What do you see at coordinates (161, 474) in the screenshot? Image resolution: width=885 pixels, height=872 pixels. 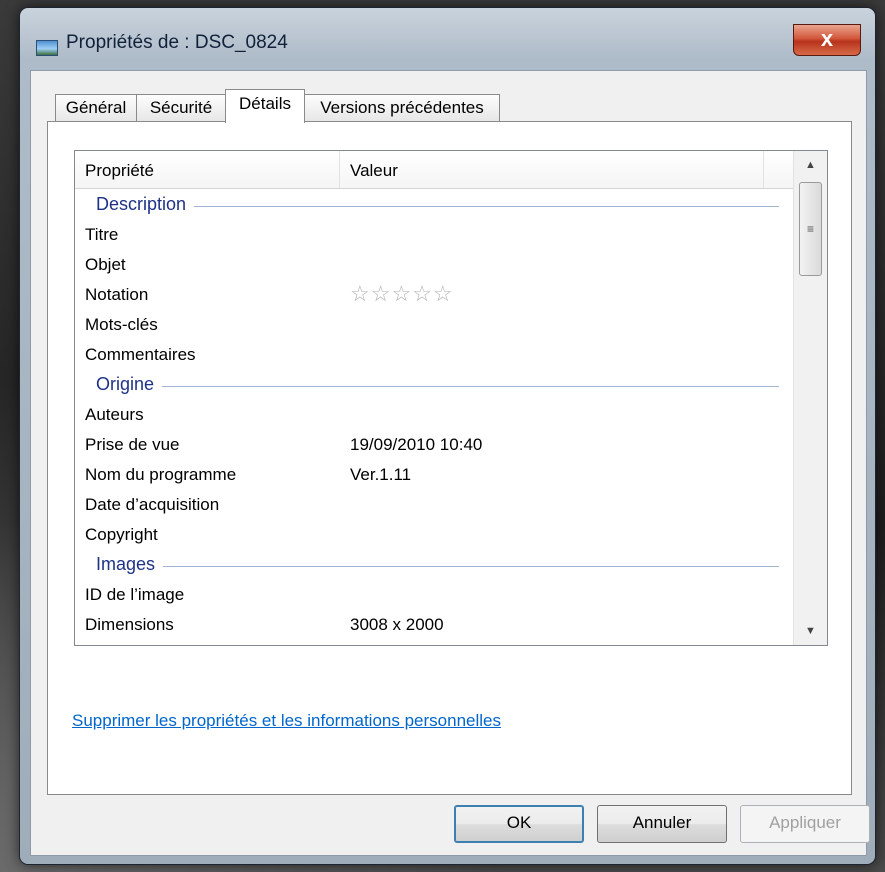 I see `property-name: Nom du programme` at bounding box center [161, 474].